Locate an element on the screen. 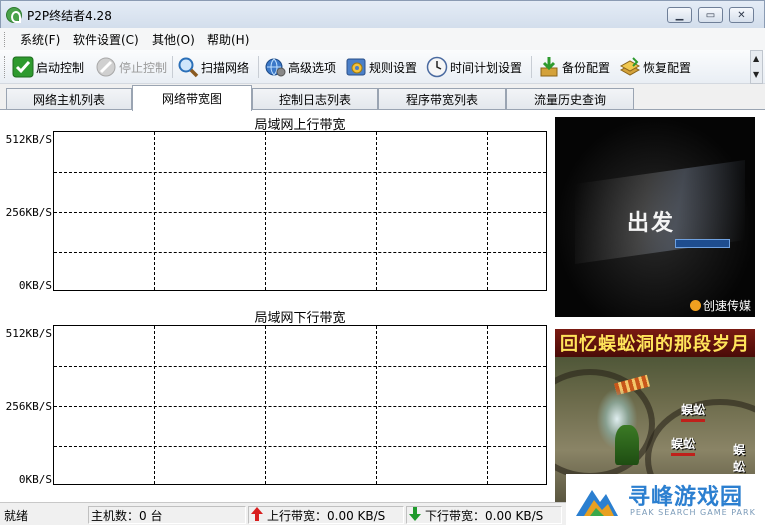  minimize-icon: ▁ is located at coordinates (679, 15).